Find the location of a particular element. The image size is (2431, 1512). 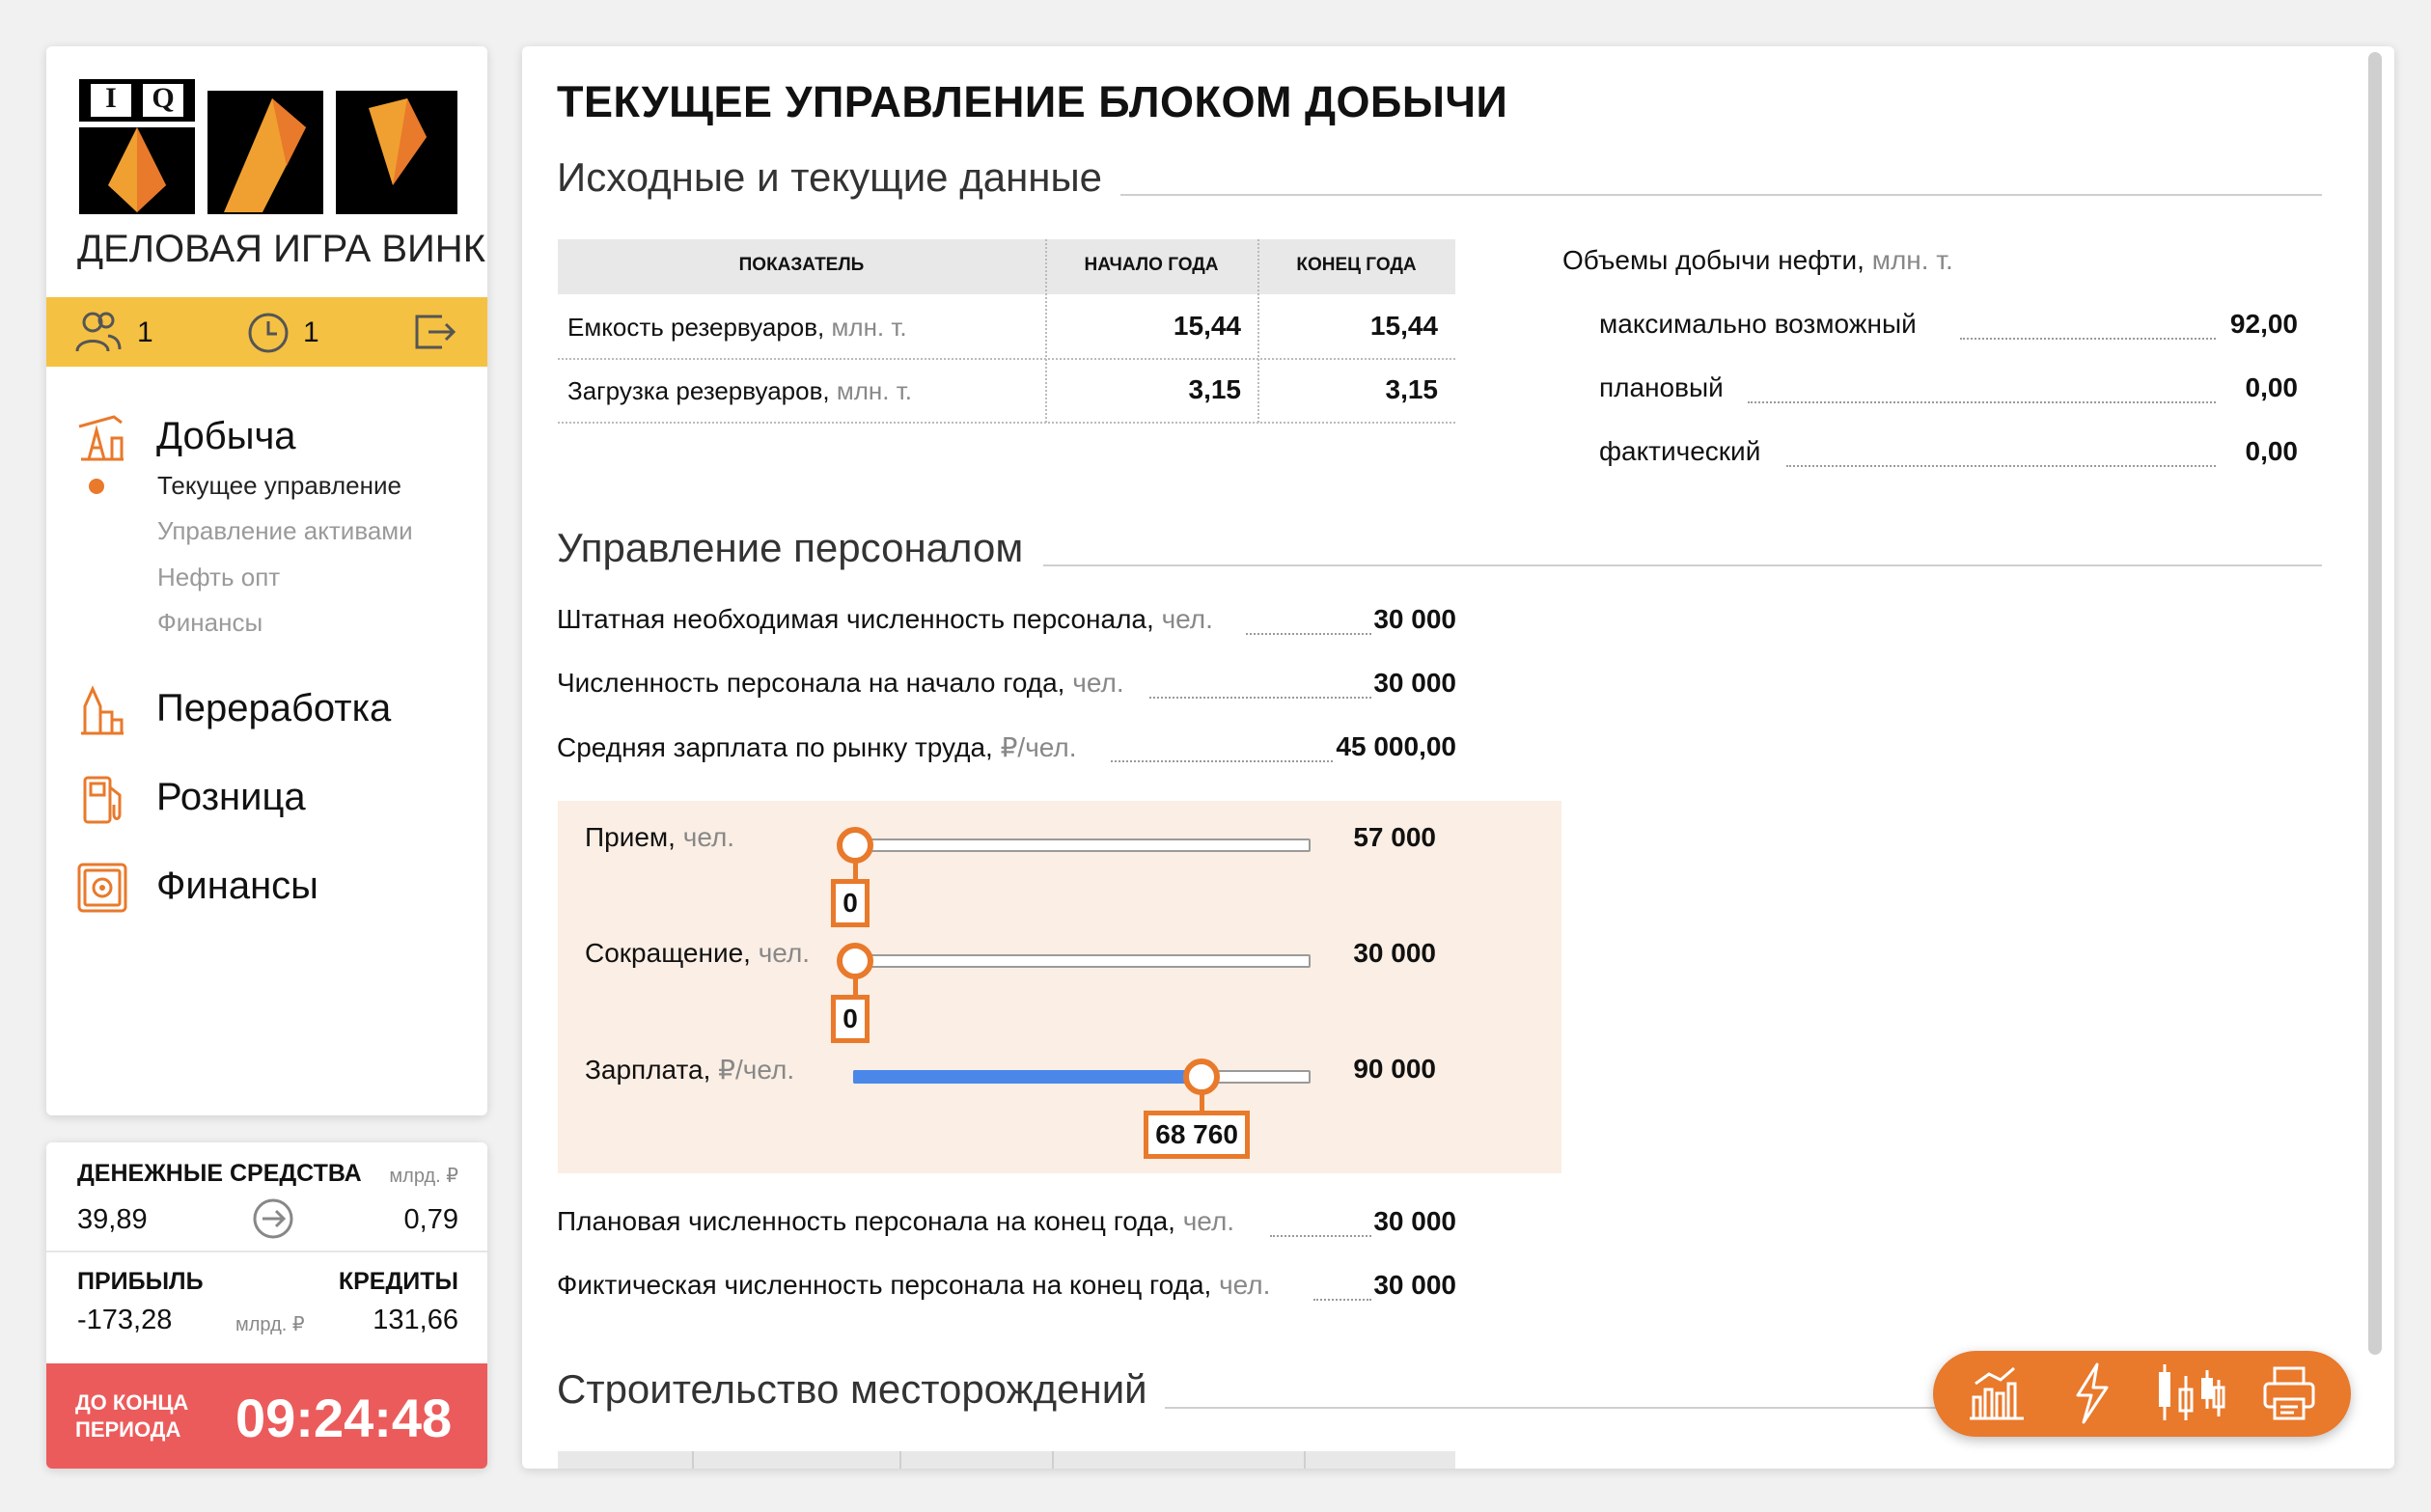

timer-value: 09:24:48 is located at coordinates (344, 1418).